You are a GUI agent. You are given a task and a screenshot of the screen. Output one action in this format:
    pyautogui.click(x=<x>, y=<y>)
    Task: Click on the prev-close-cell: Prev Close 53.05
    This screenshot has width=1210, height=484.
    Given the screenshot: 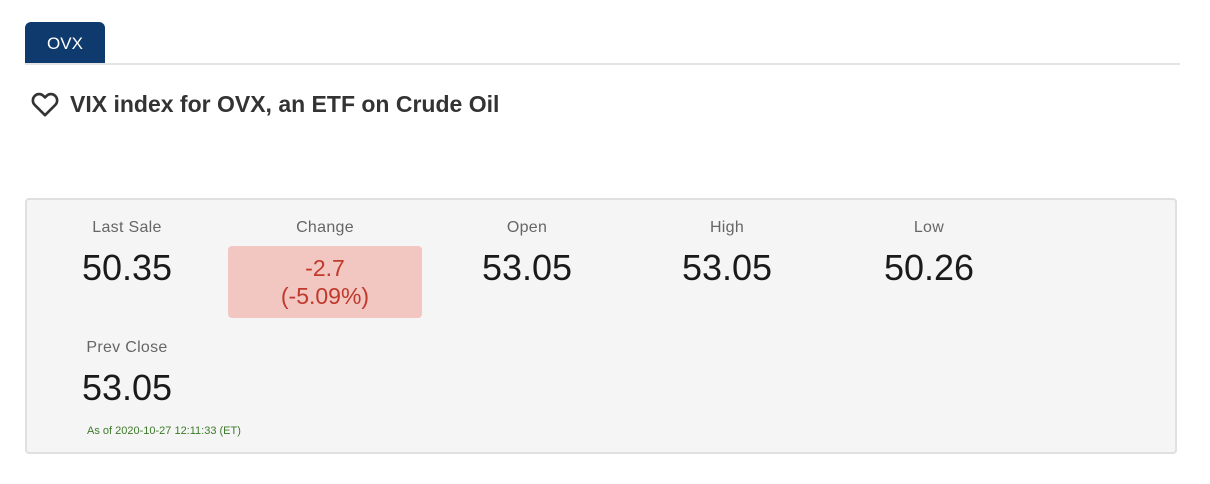 What is the action you would take?
    pyautogui.click(x=127, y=373)
    